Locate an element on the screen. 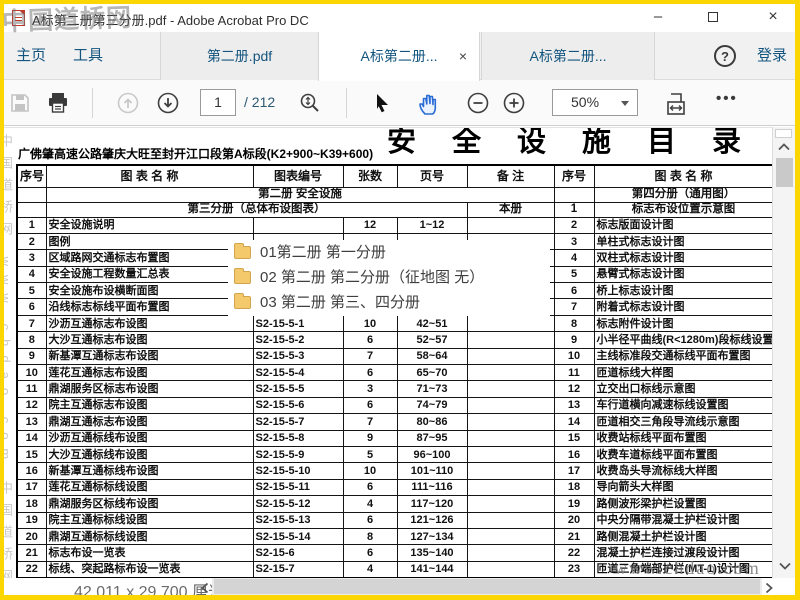 This screenshot has height=600, width=800. folder-list-item: 03 第二册 第三、四分册 is located at coordinates (389, 302).